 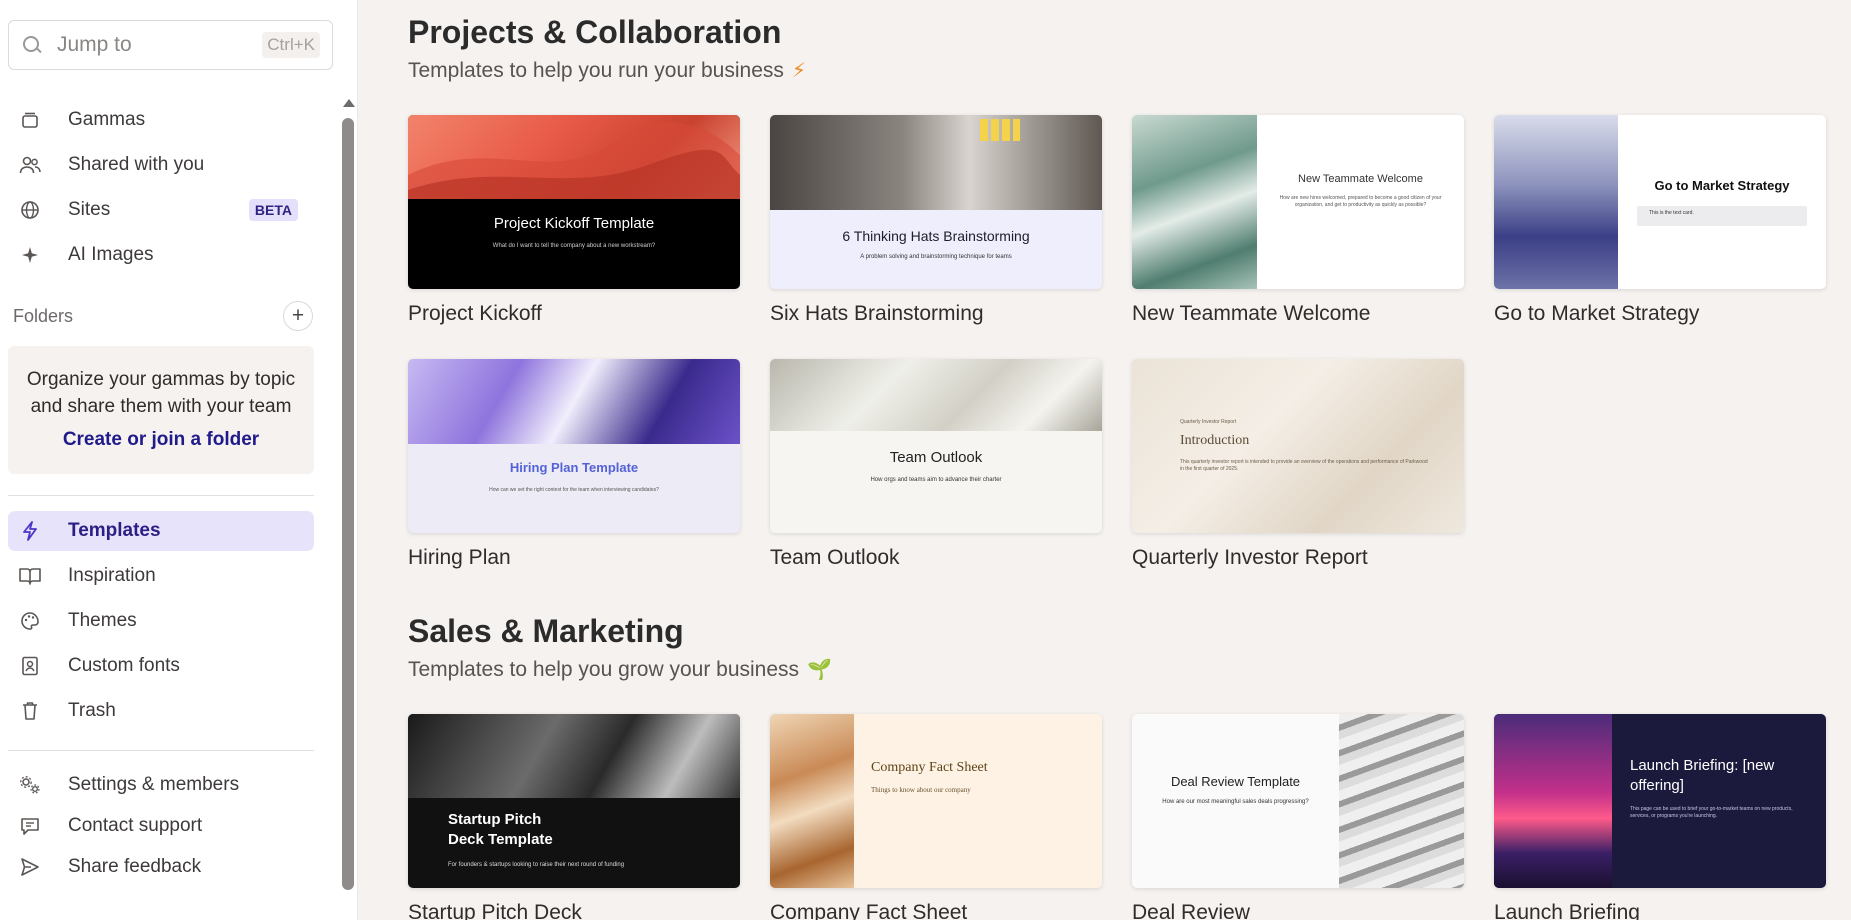 I want to click on settings-members-link: Settings & members, so click(x=161, y=785).